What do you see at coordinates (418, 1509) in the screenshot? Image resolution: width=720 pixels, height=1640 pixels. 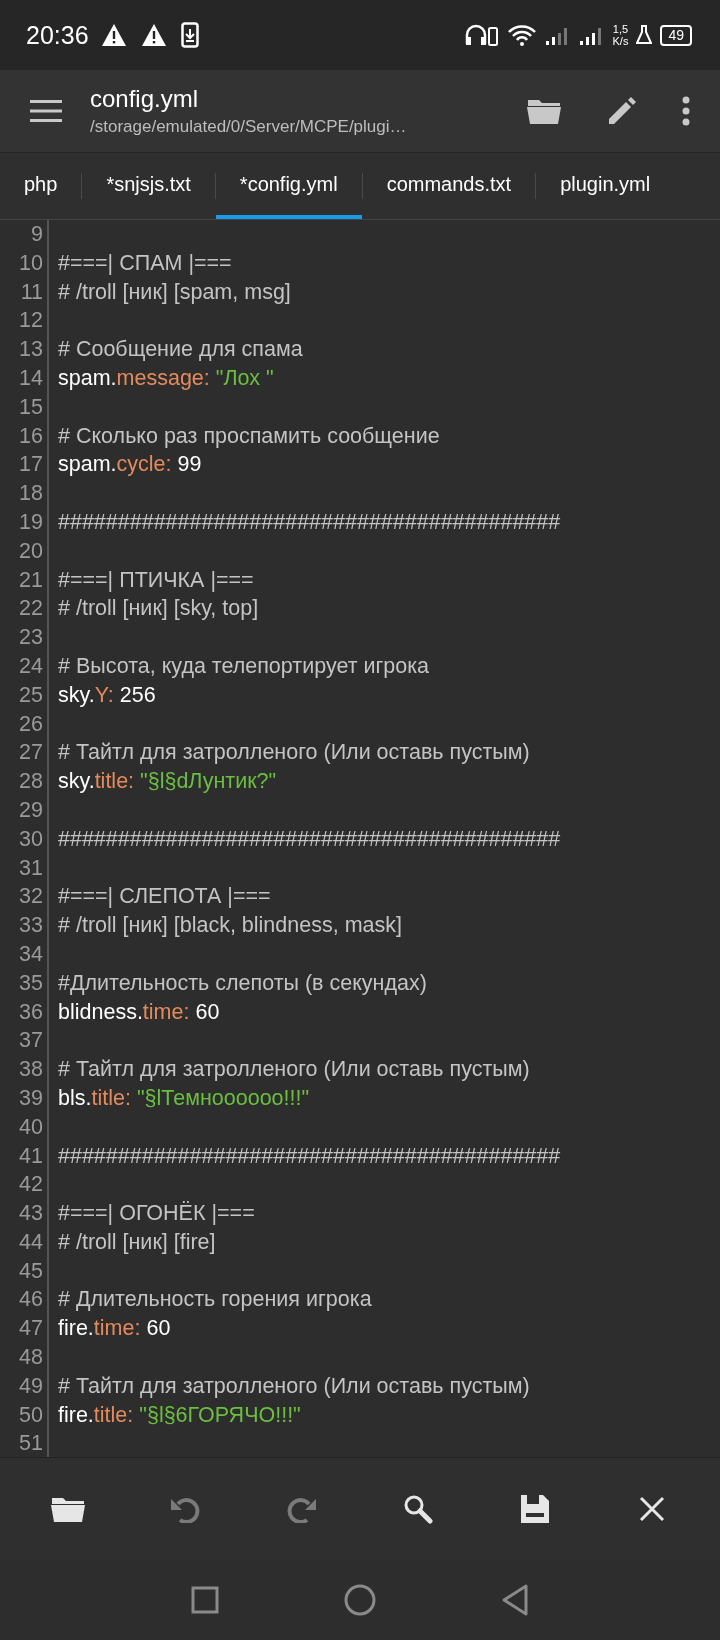 I see `search-icon` at bounding box center [418, 1509].